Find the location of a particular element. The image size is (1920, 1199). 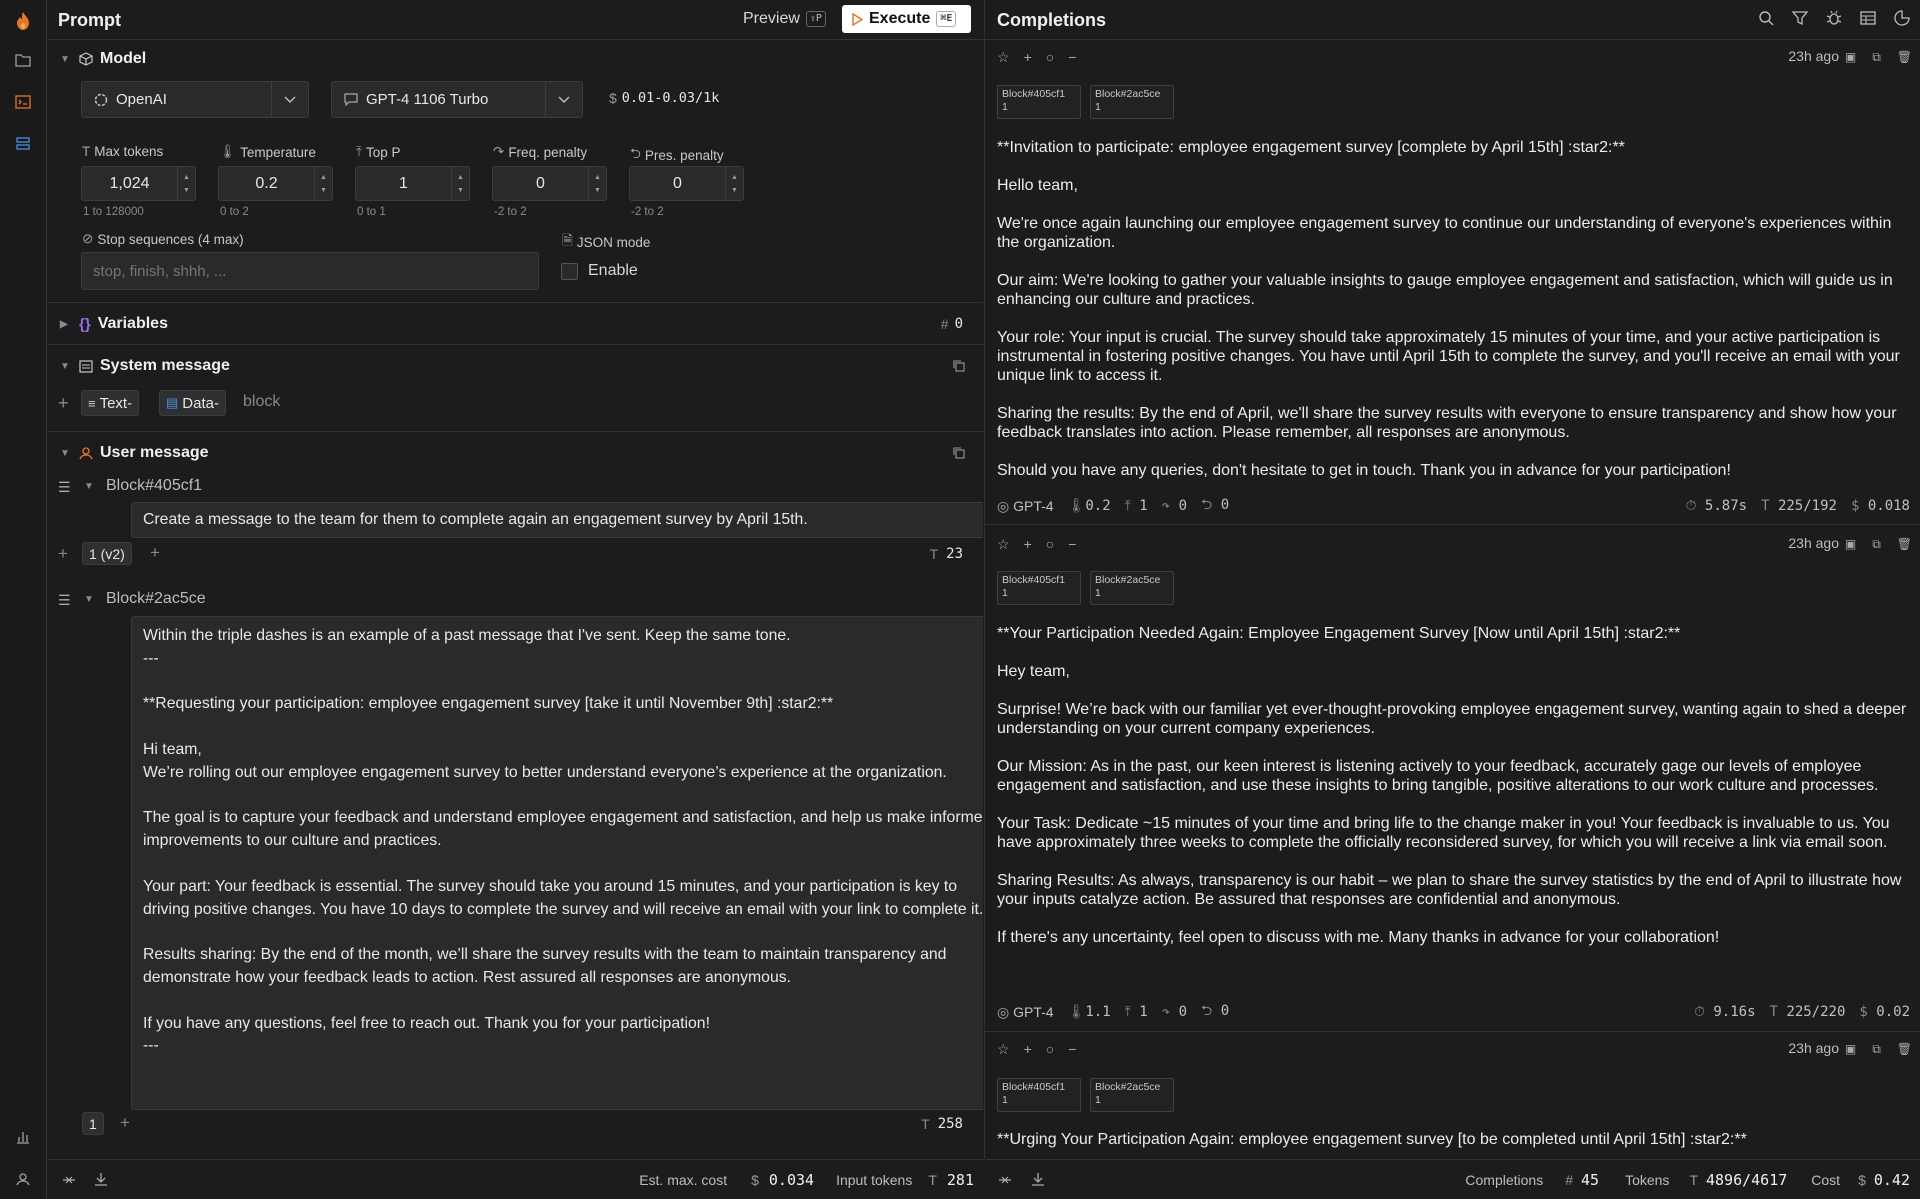

max-tokens-input: 1,024 ▲ ▼ is located at coordinates (138, 183).